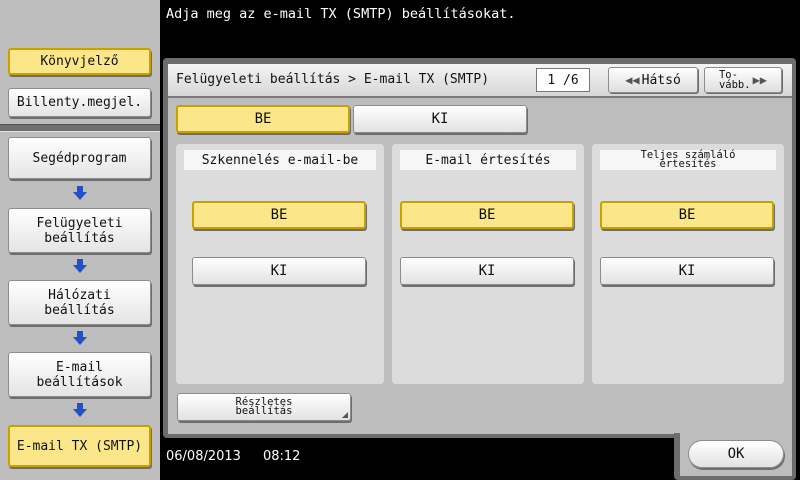 Image resolution: width=800 pixels, height=480 pixels. What do you see at coordinates (487, 271) in the screenshot?
I see `email-notification-off-button: KI` at bounding box center [487, 271].